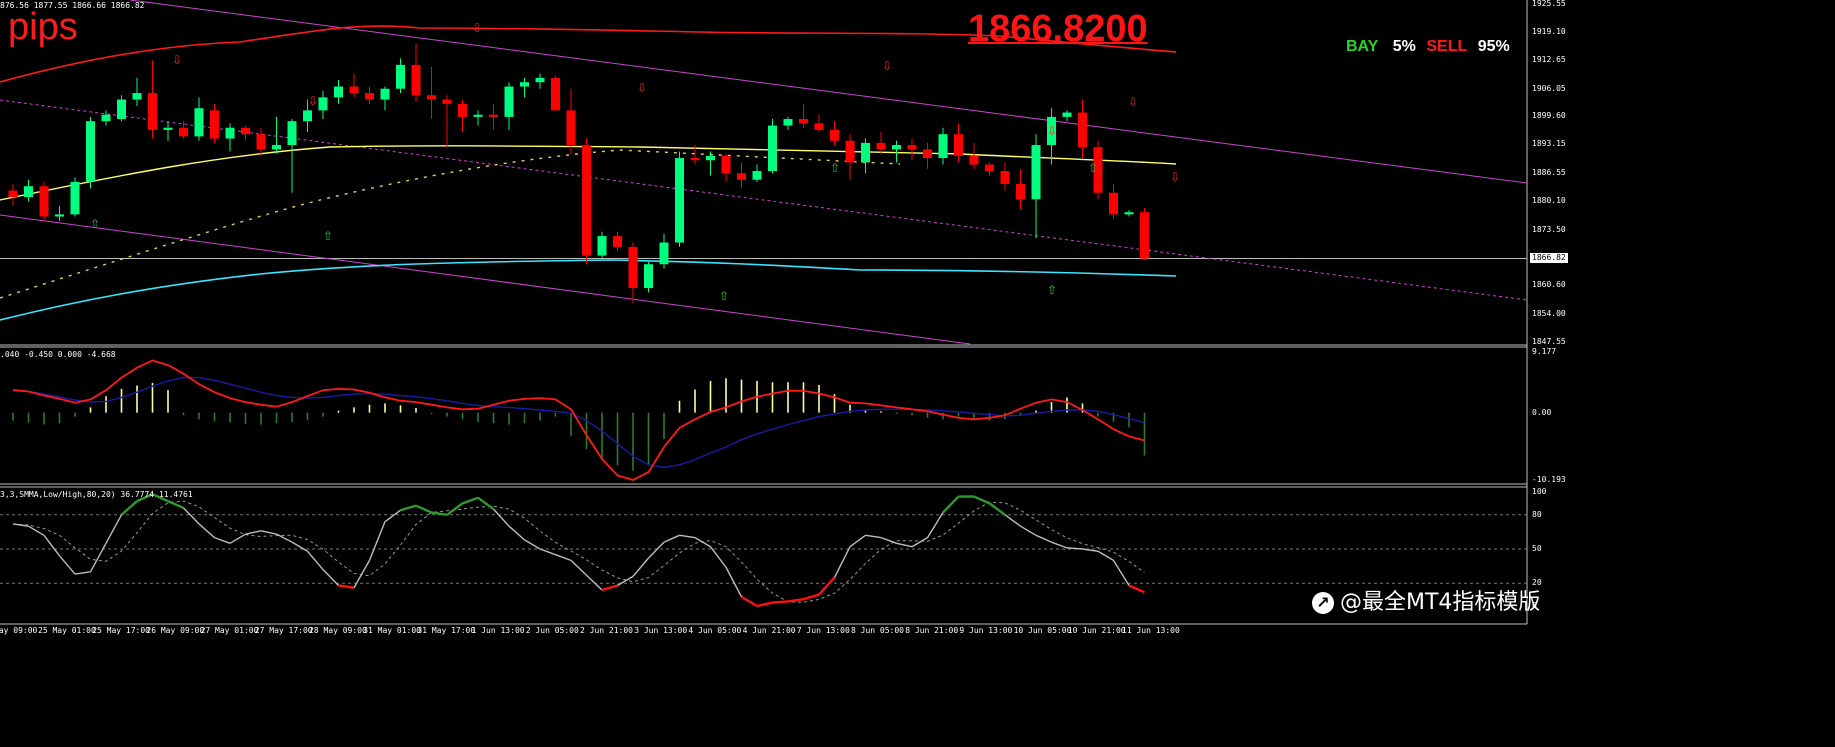 This screenshot has width=1835, height=747. Describe the element at coordinates (932, 630) in the screenshot. I see `date-tick-label: 8 Jun 21:00` at that location.